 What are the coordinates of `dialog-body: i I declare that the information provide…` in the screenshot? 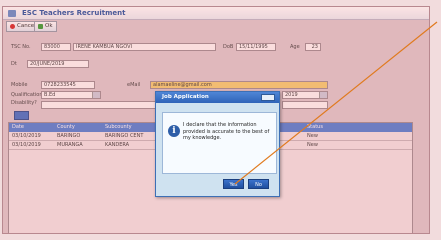 It's located at (219, 143).